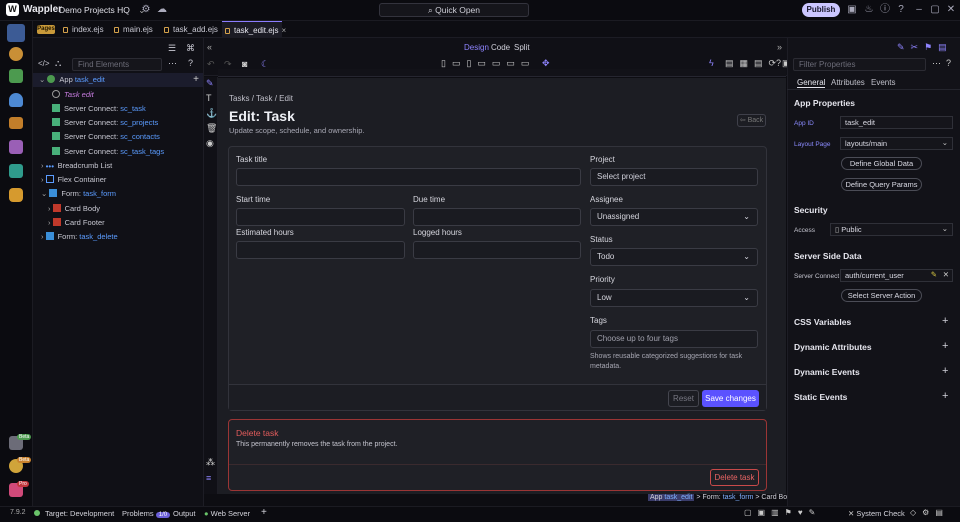  I want to click on tab-code: Code, so click(500, 47).